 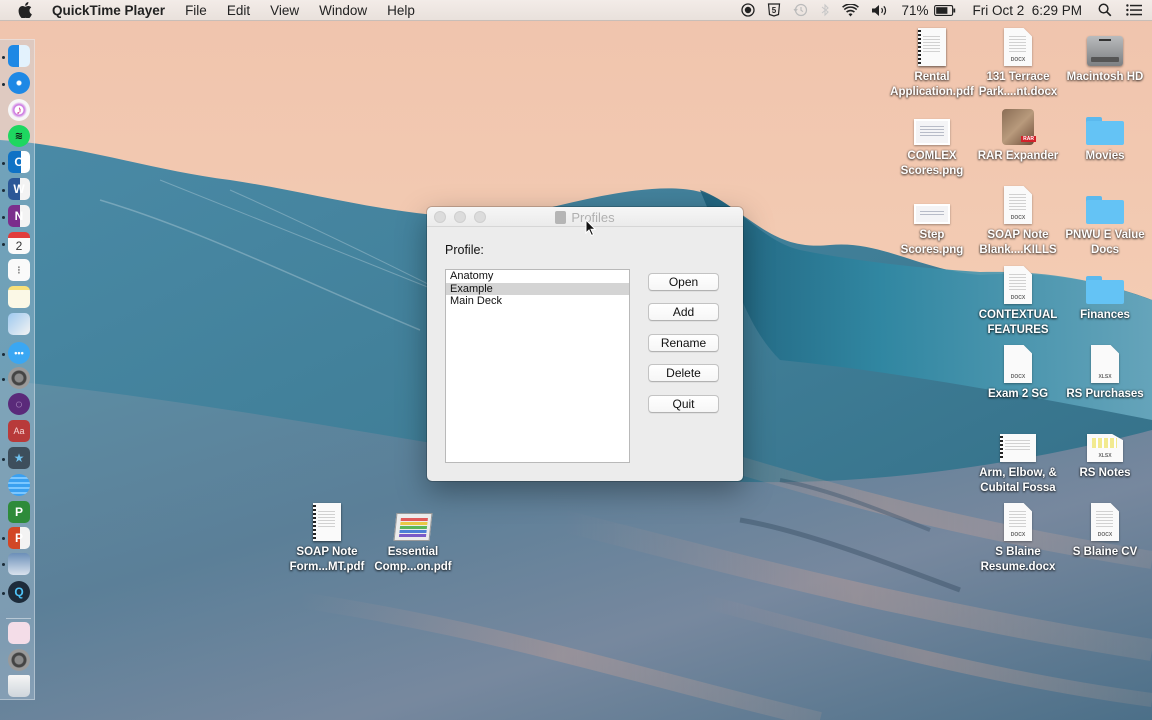 What do you see at coordinates (825, 10) in the screenshot?
I see `bluetooth-icon` at bounding box center [825, 10].